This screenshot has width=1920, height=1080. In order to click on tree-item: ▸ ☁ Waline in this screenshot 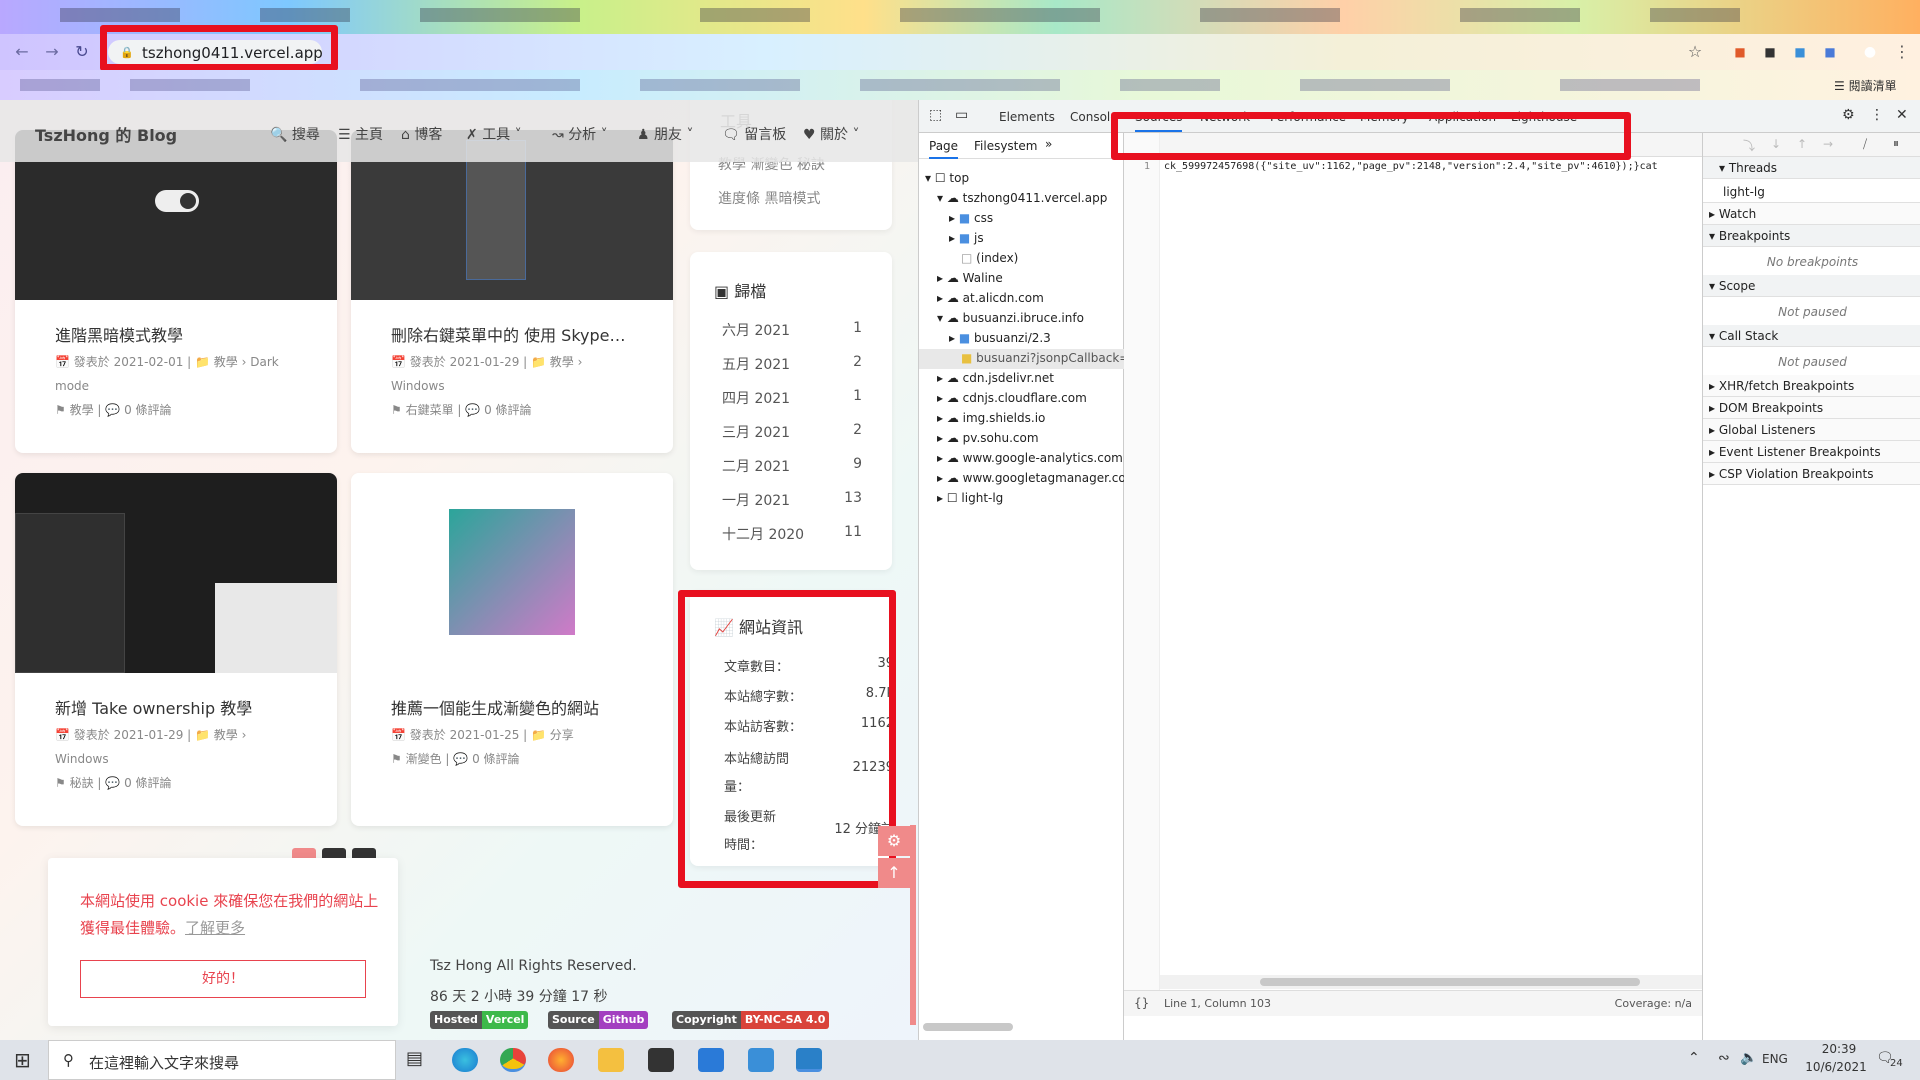, I will do `click(970, 278)`.